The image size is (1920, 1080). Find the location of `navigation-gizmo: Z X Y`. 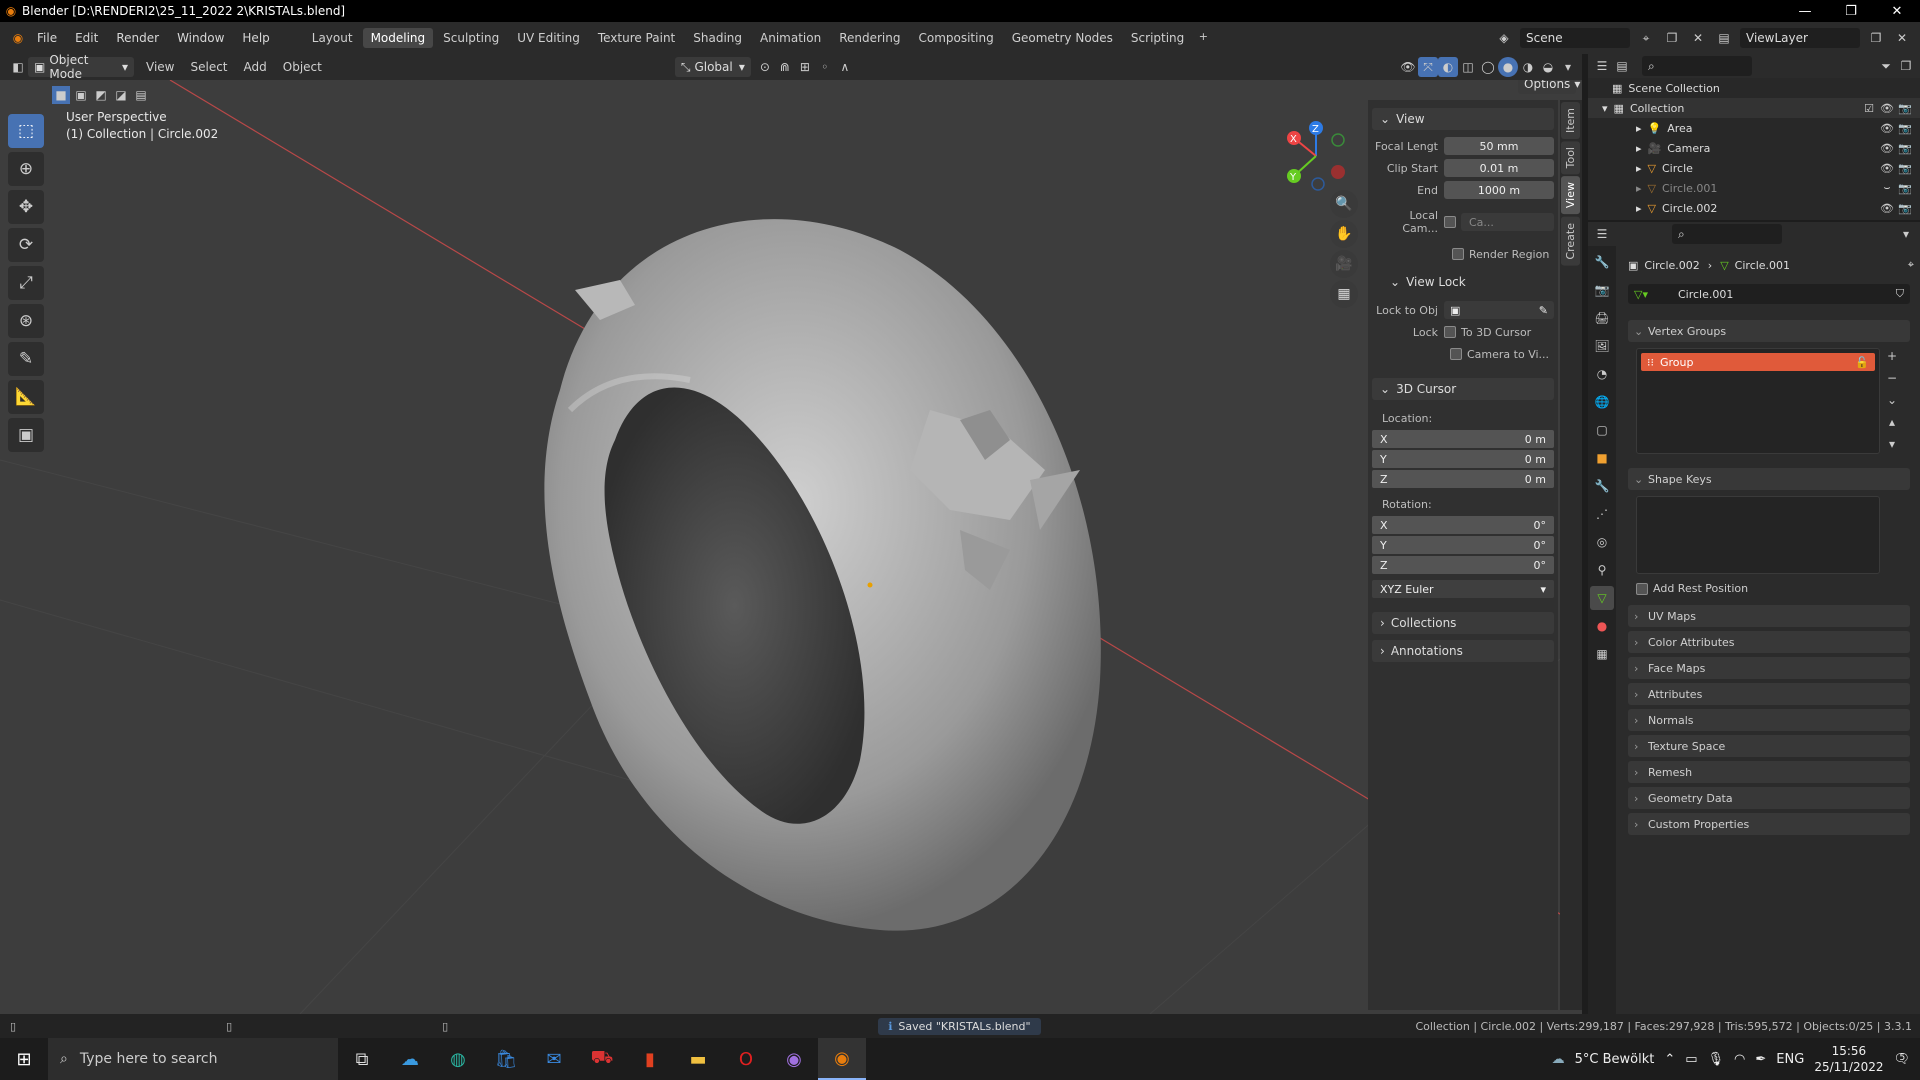

navigation-gizmo: Z X Y is located at coordinates (1310, 156).